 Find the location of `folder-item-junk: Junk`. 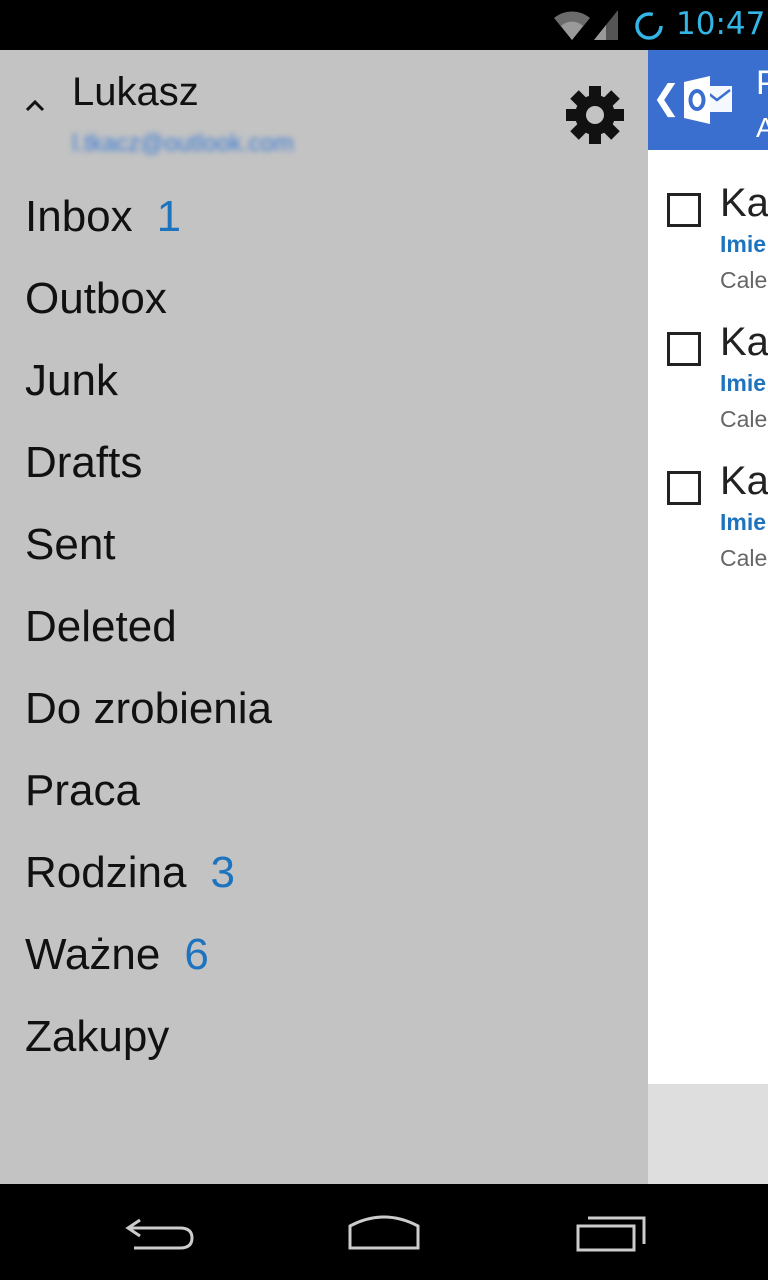

folder-item-junk: Junk is located at coordinates (324, 385).